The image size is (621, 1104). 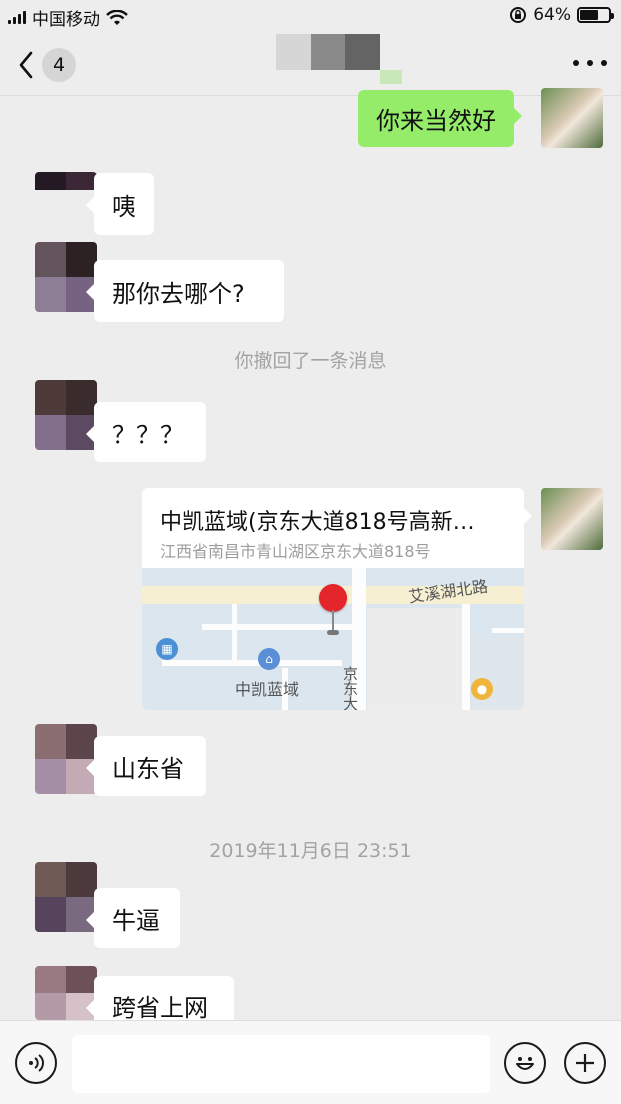 I want to click on chat-timestamp: 2019年11月6日 23:51, so click(x=310, y=851).